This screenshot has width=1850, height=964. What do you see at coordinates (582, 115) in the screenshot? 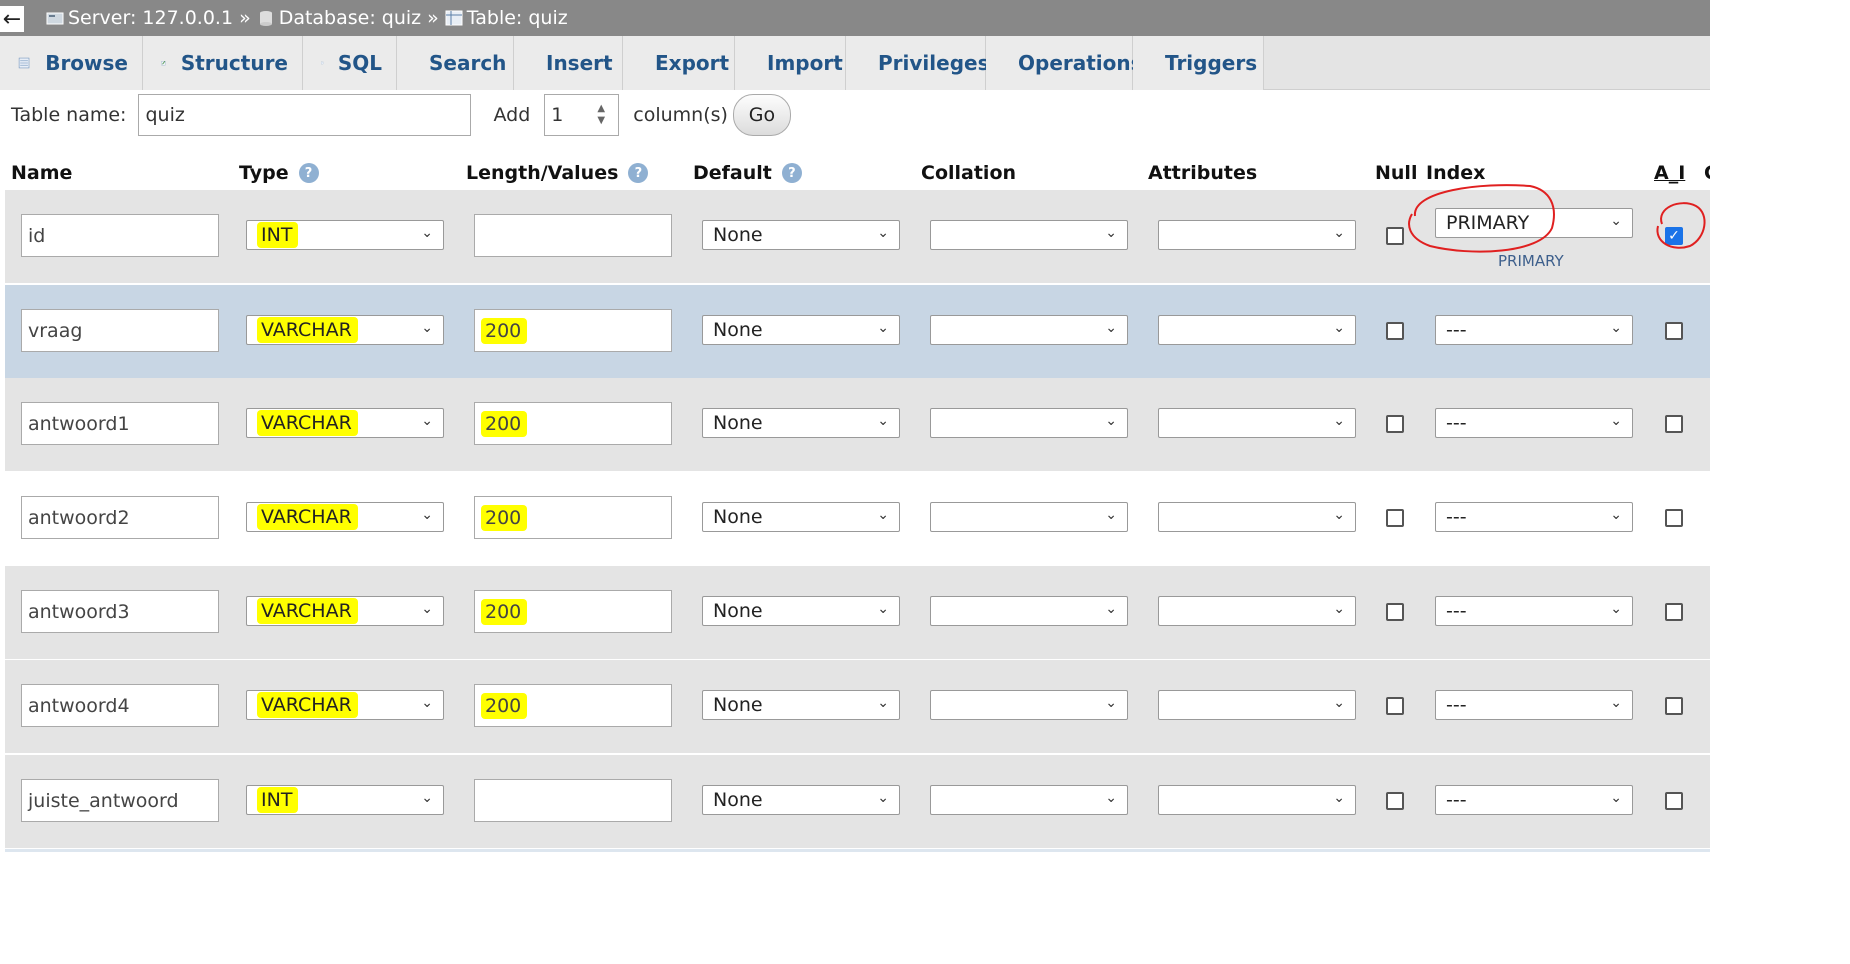
I see `add-columns-stepper: 1 ▲ ▼` at bounding box center [582, 115].